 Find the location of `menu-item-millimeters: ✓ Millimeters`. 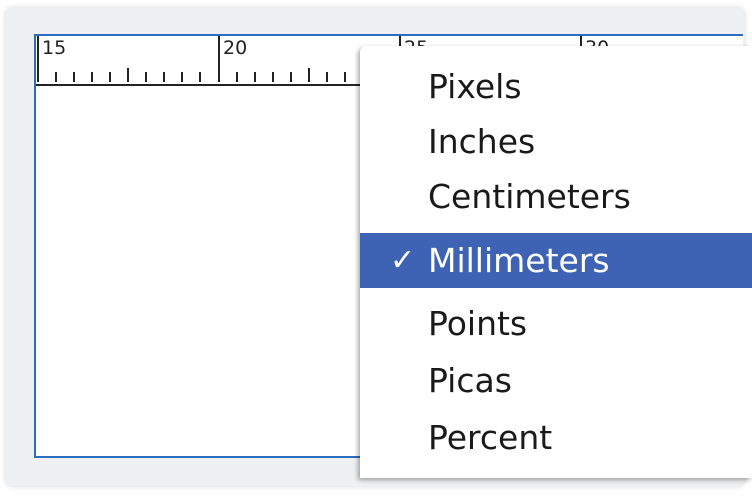

menu-item-millimeters: ✓ Millimeters is located at coordinates (556, 260).